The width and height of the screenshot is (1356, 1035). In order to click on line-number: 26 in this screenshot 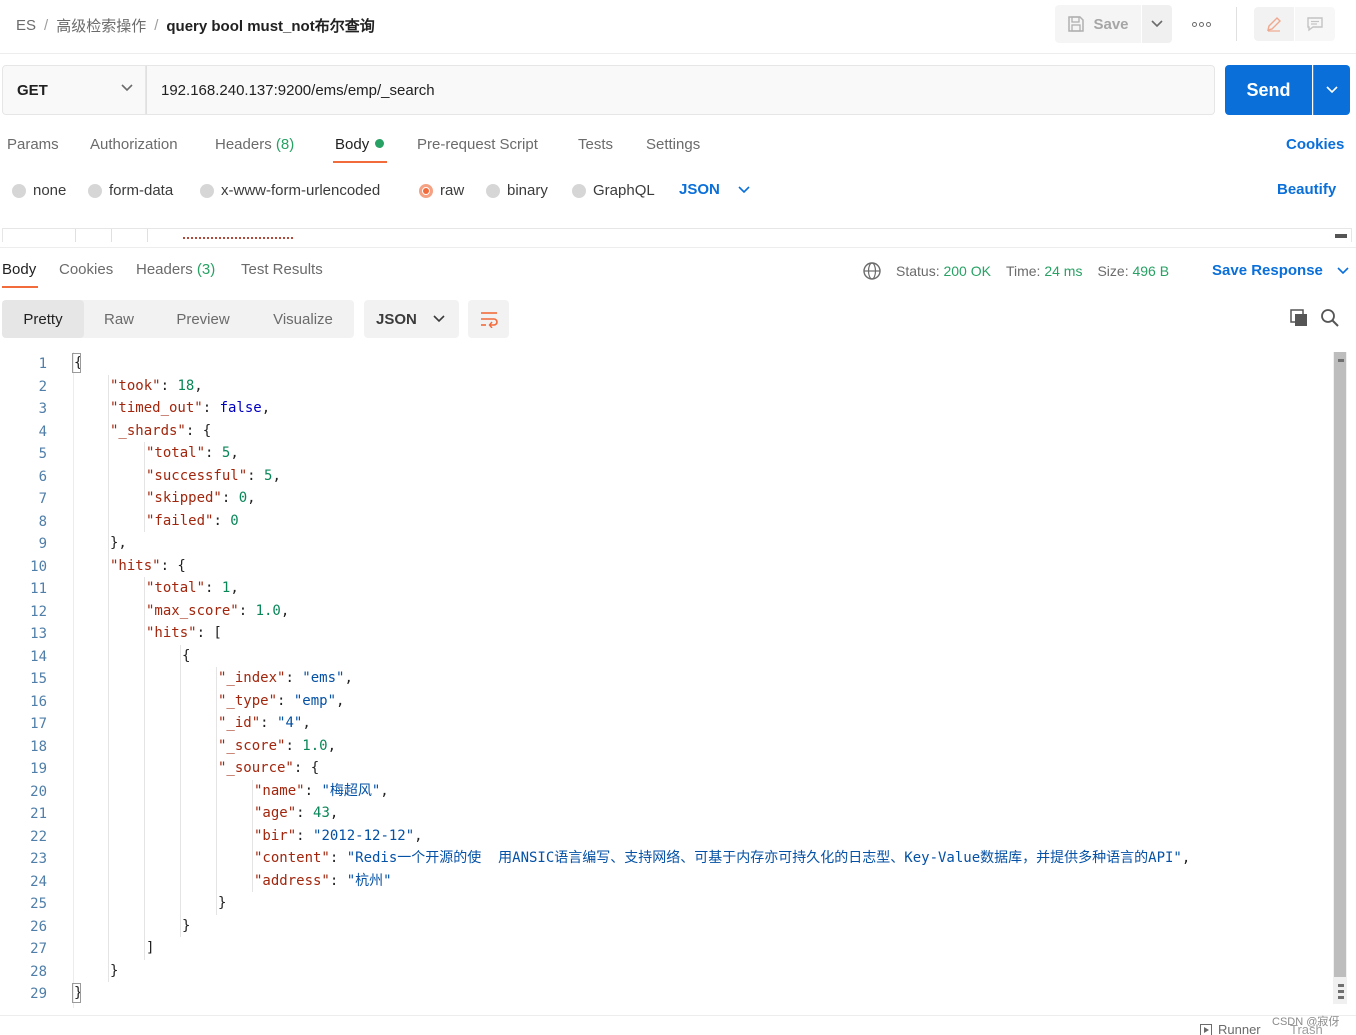, I will do `click(38, 926)`.